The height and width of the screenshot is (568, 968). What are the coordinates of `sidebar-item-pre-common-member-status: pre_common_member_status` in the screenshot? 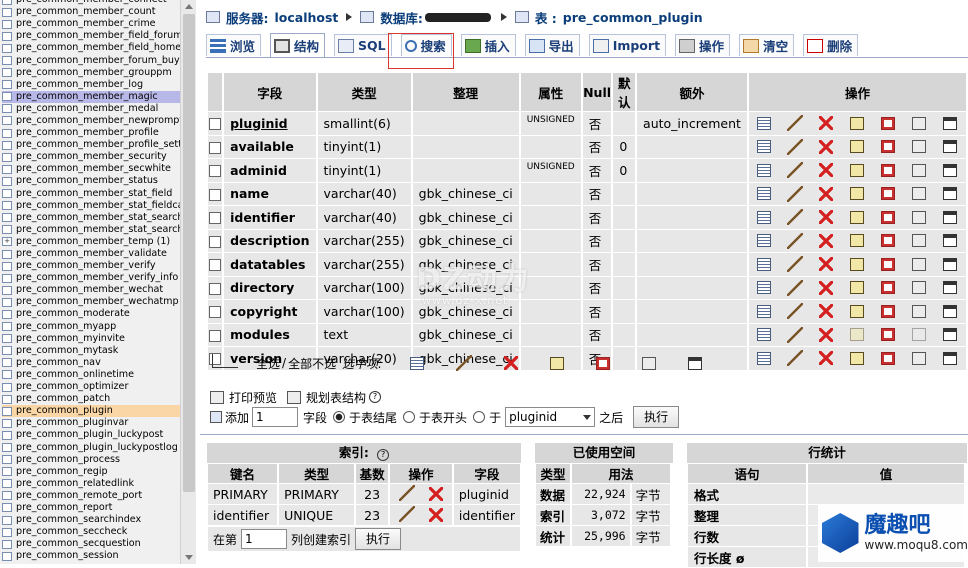 It's located at (91, 181).